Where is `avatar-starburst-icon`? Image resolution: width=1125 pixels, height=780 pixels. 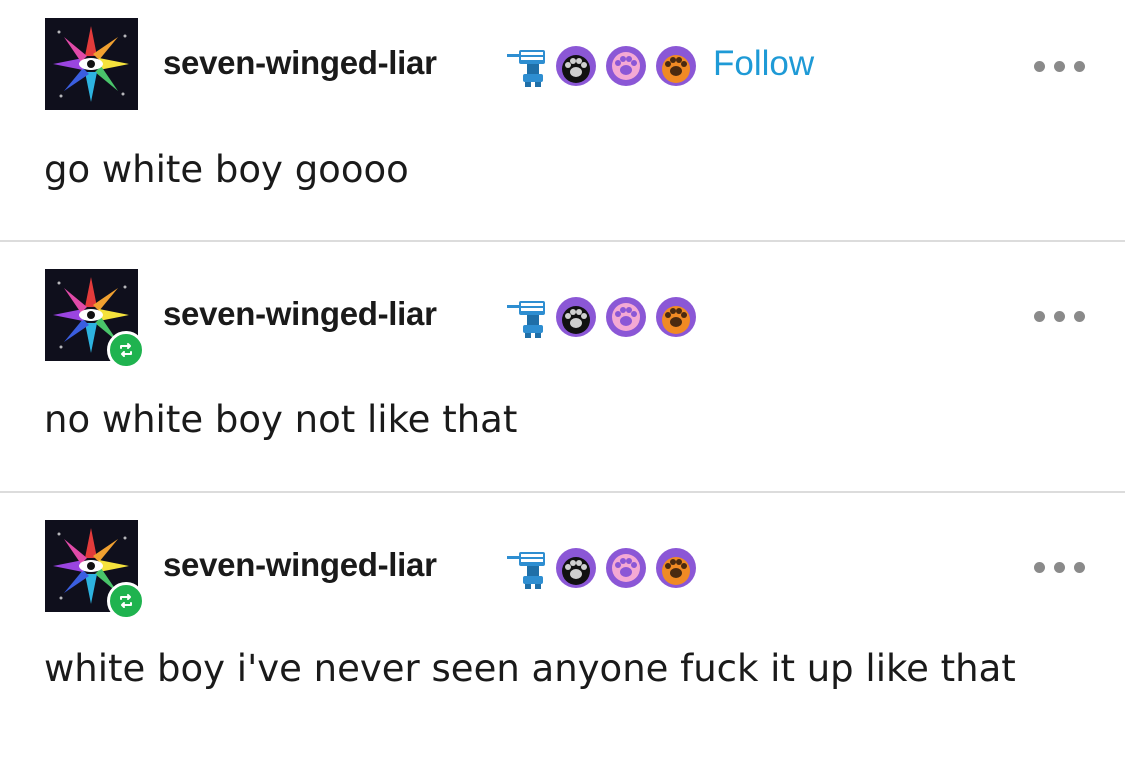 avatar-starburst-icon is located at coordinates (91, 64).